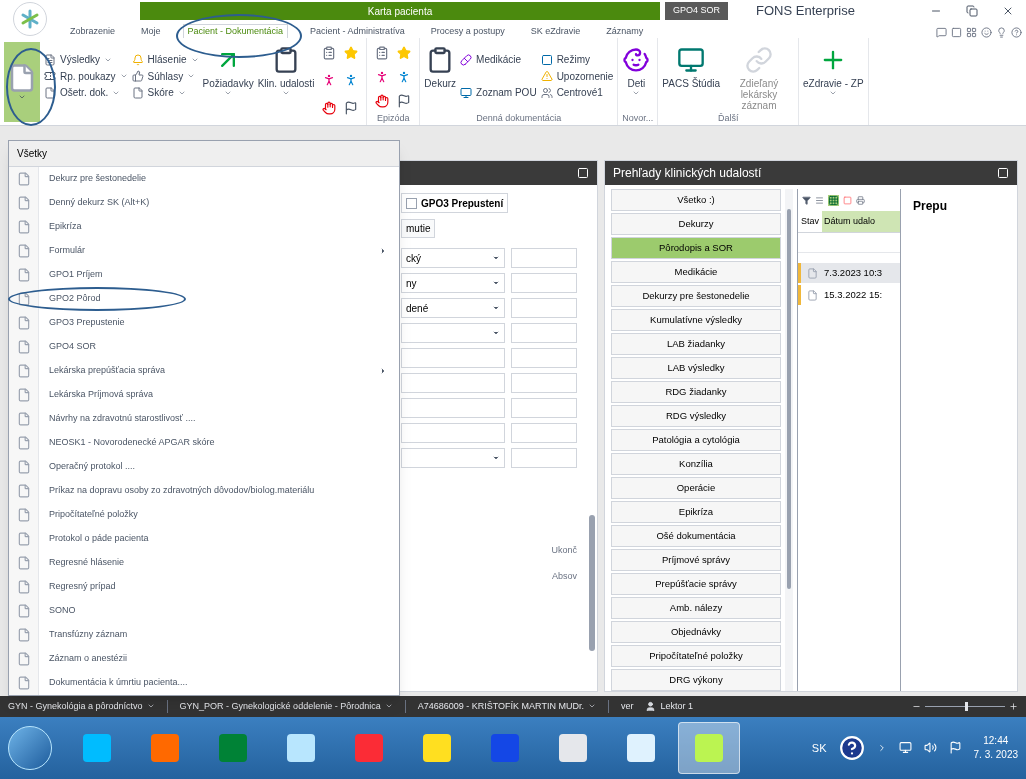 The image size is (1026, 779). I want to click on category-button: Kumulatívne výsledky, so click(696, 320).